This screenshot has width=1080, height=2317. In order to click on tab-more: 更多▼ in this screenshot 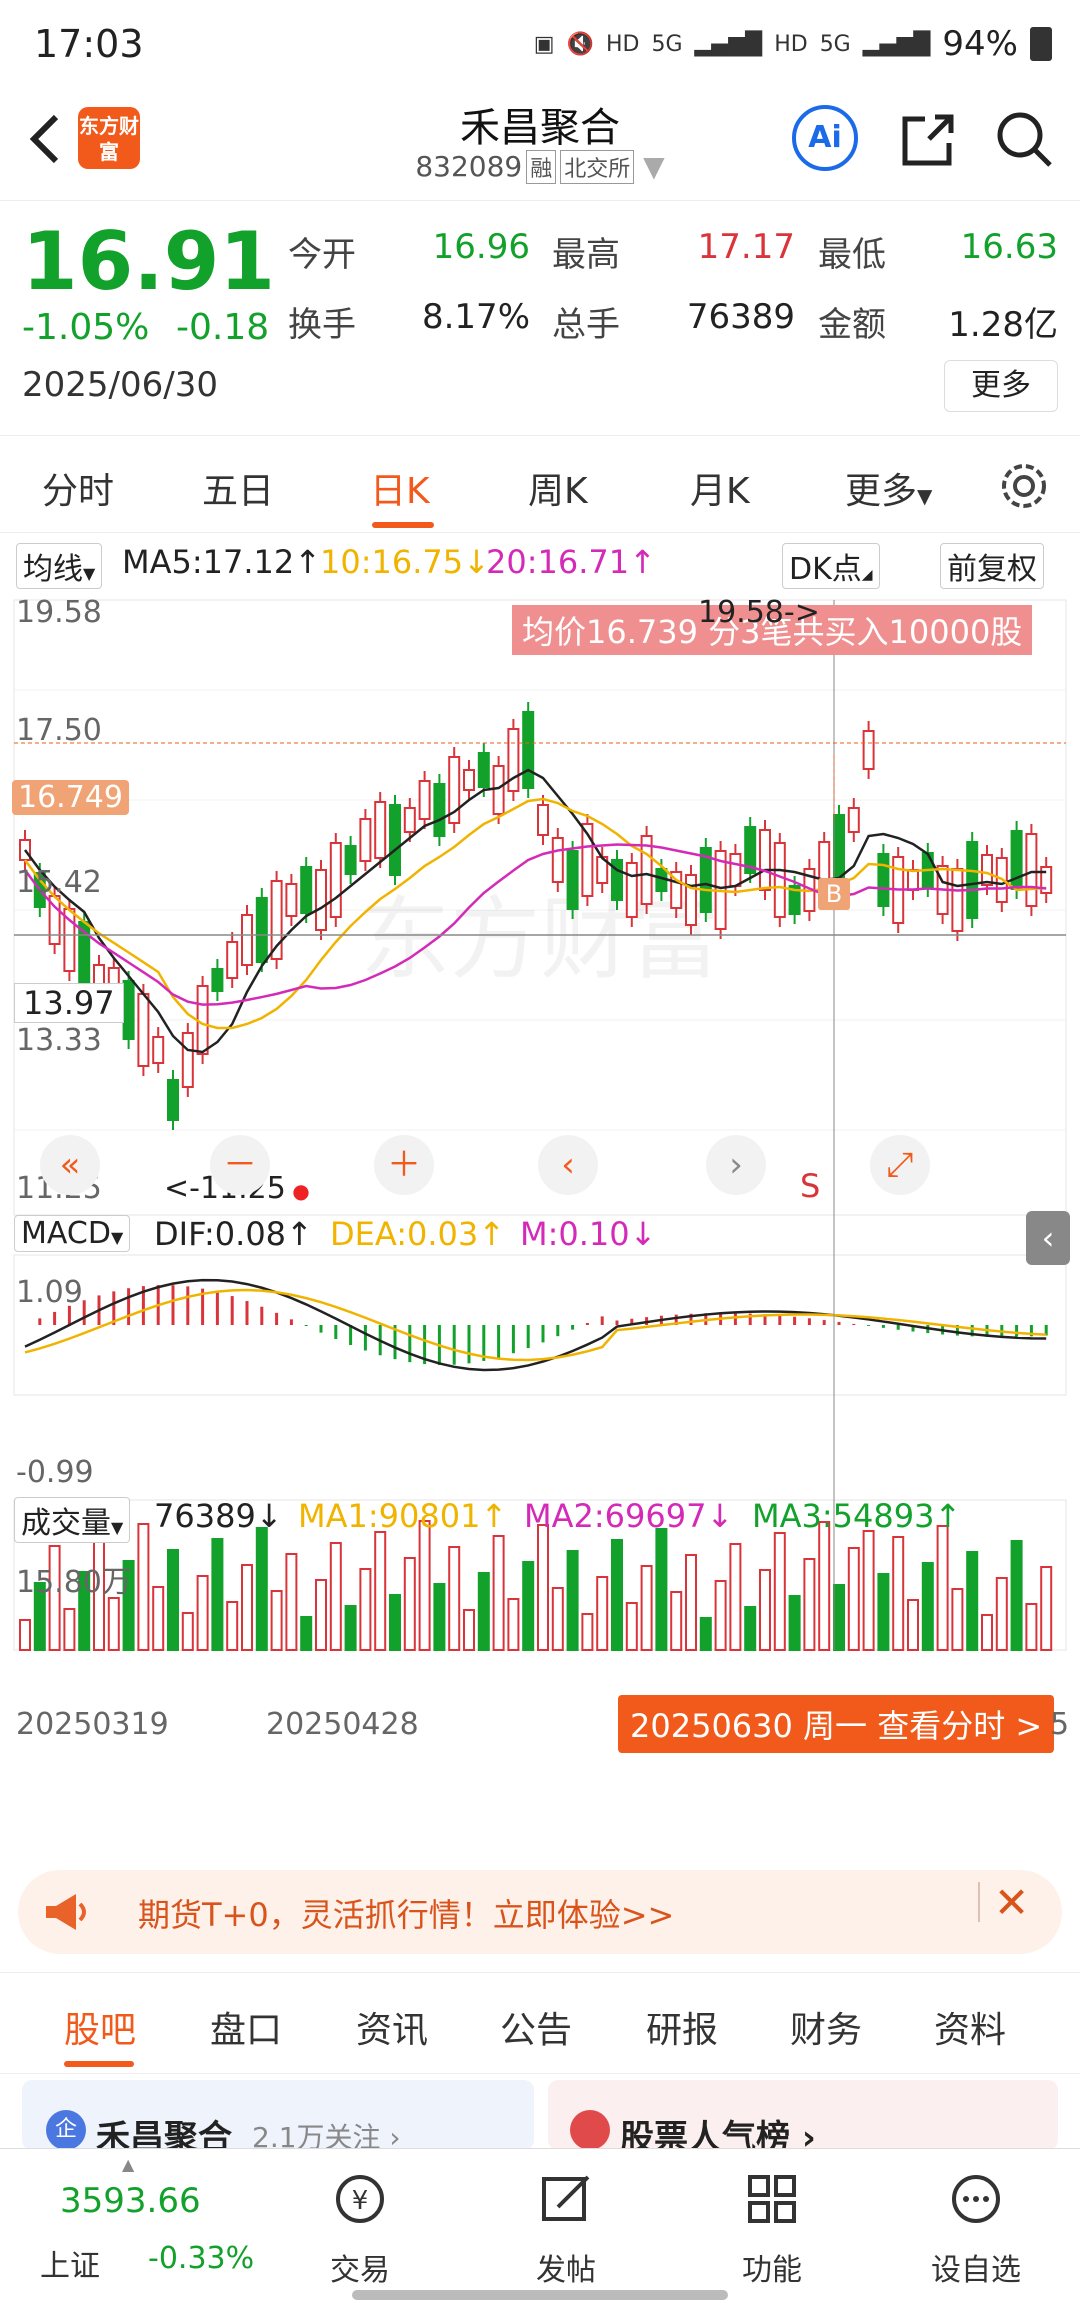, I will do `click(888, 488)`.